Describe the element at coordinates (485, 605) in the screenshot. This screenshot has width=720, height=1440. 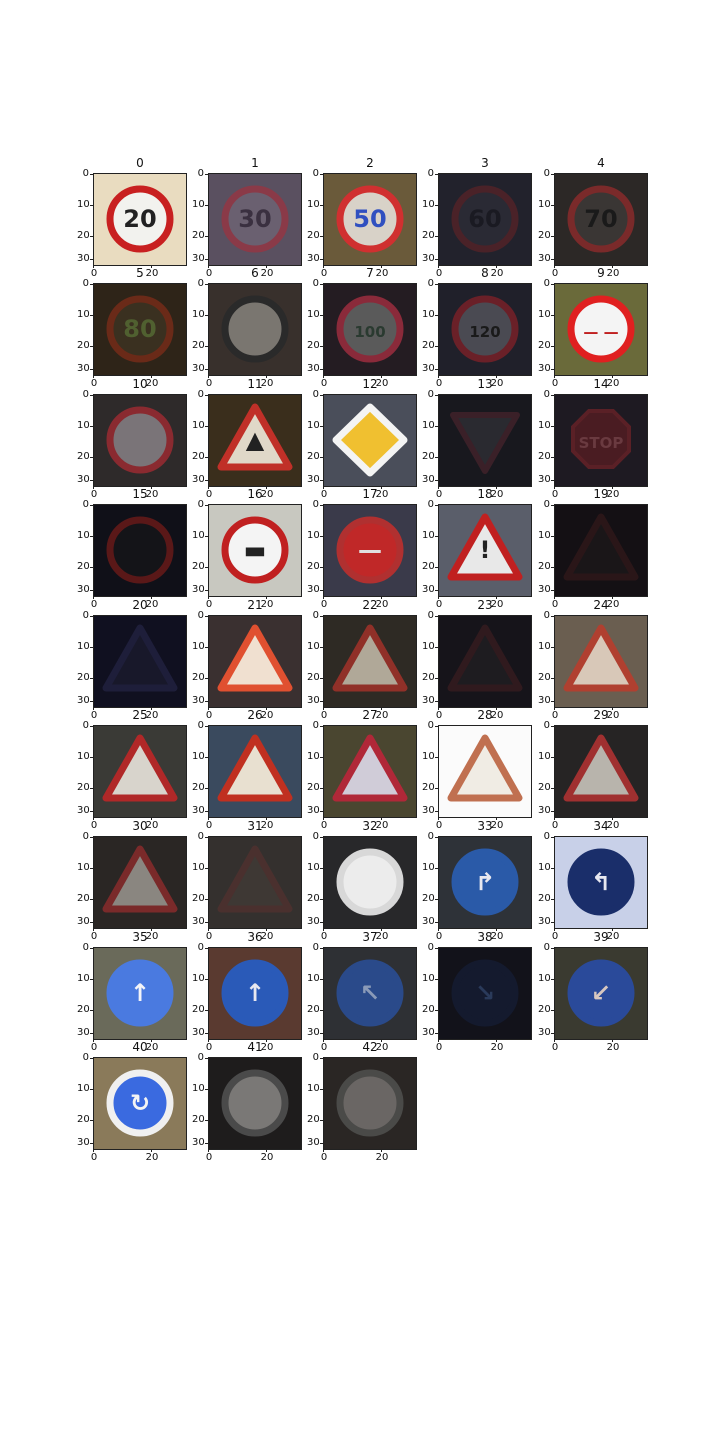
I see `panel-title: 23` at that location.